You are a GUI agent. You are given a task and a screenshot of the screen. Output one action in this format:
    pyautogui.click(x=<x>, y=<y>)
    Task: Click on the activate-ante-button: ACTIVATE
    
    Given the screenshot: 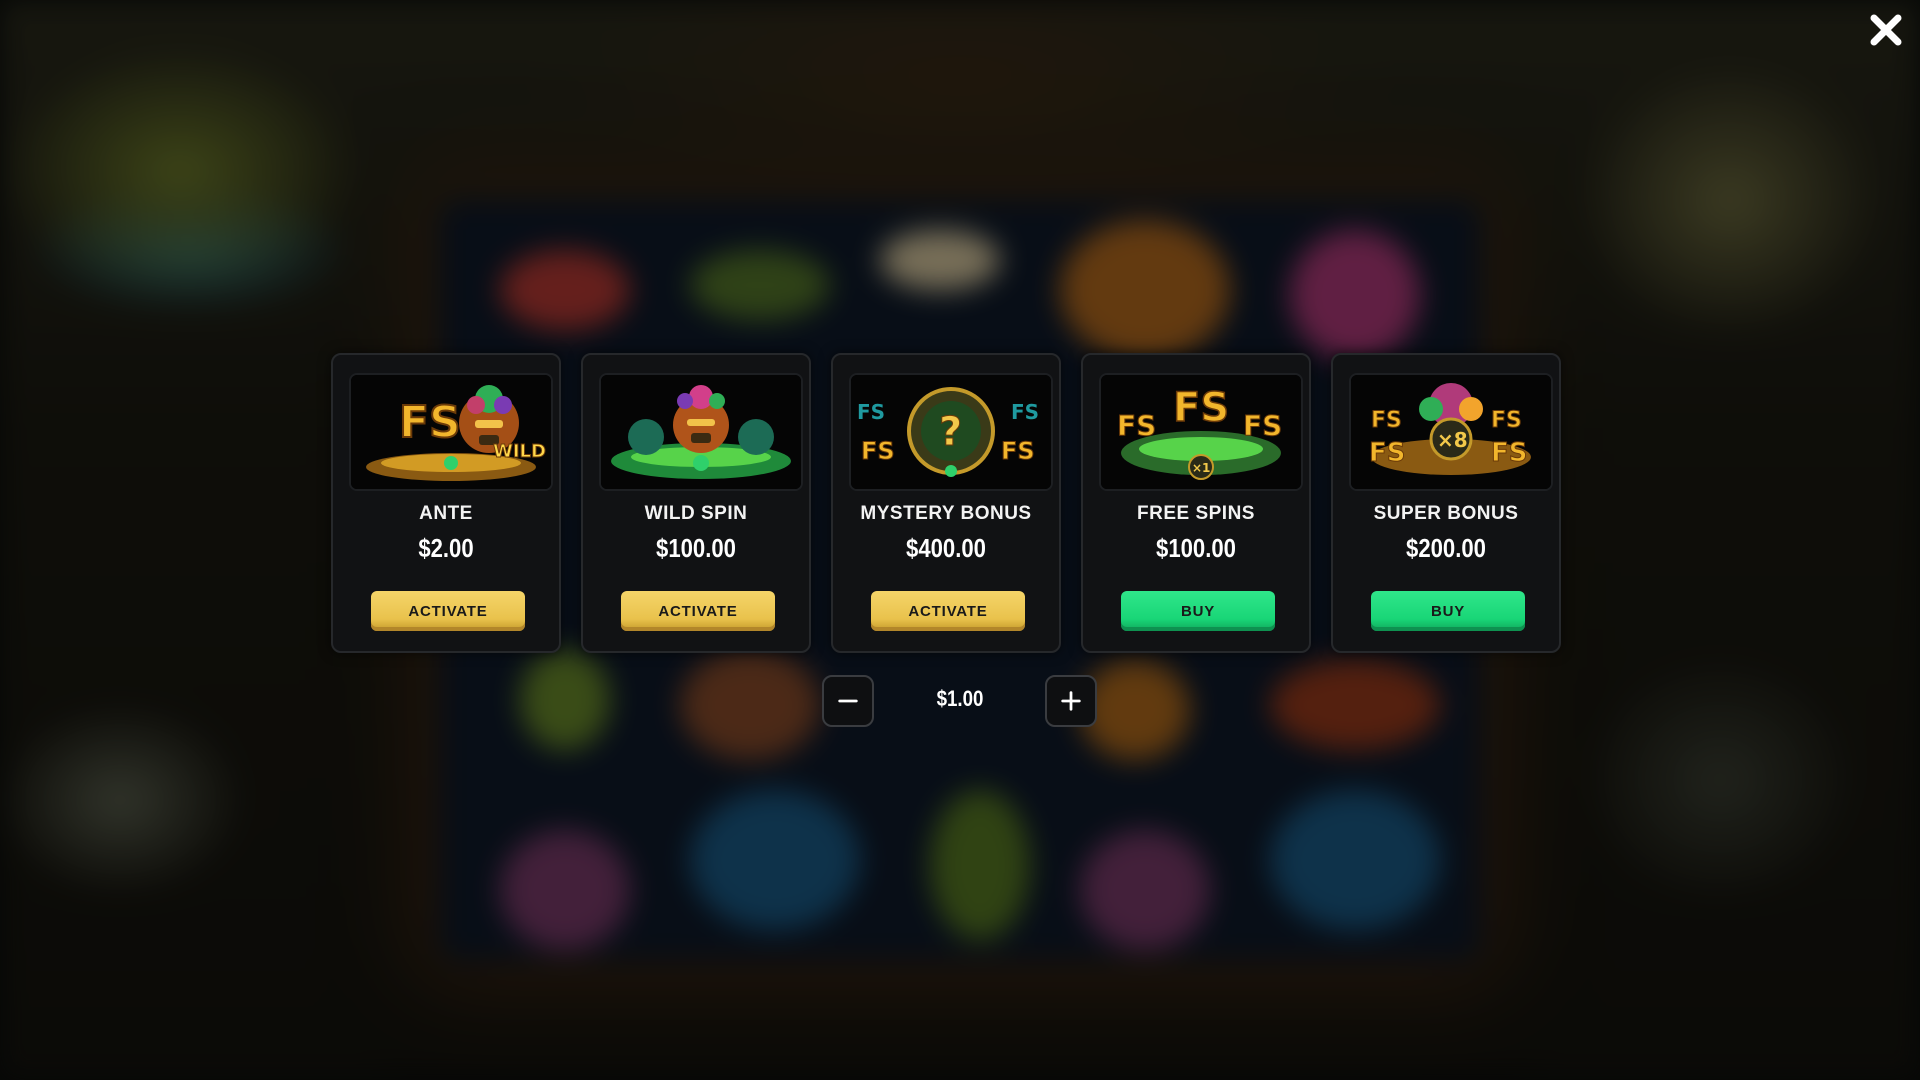 What is the action you would take?
    pyautogui.click(x=448, y=611)
    